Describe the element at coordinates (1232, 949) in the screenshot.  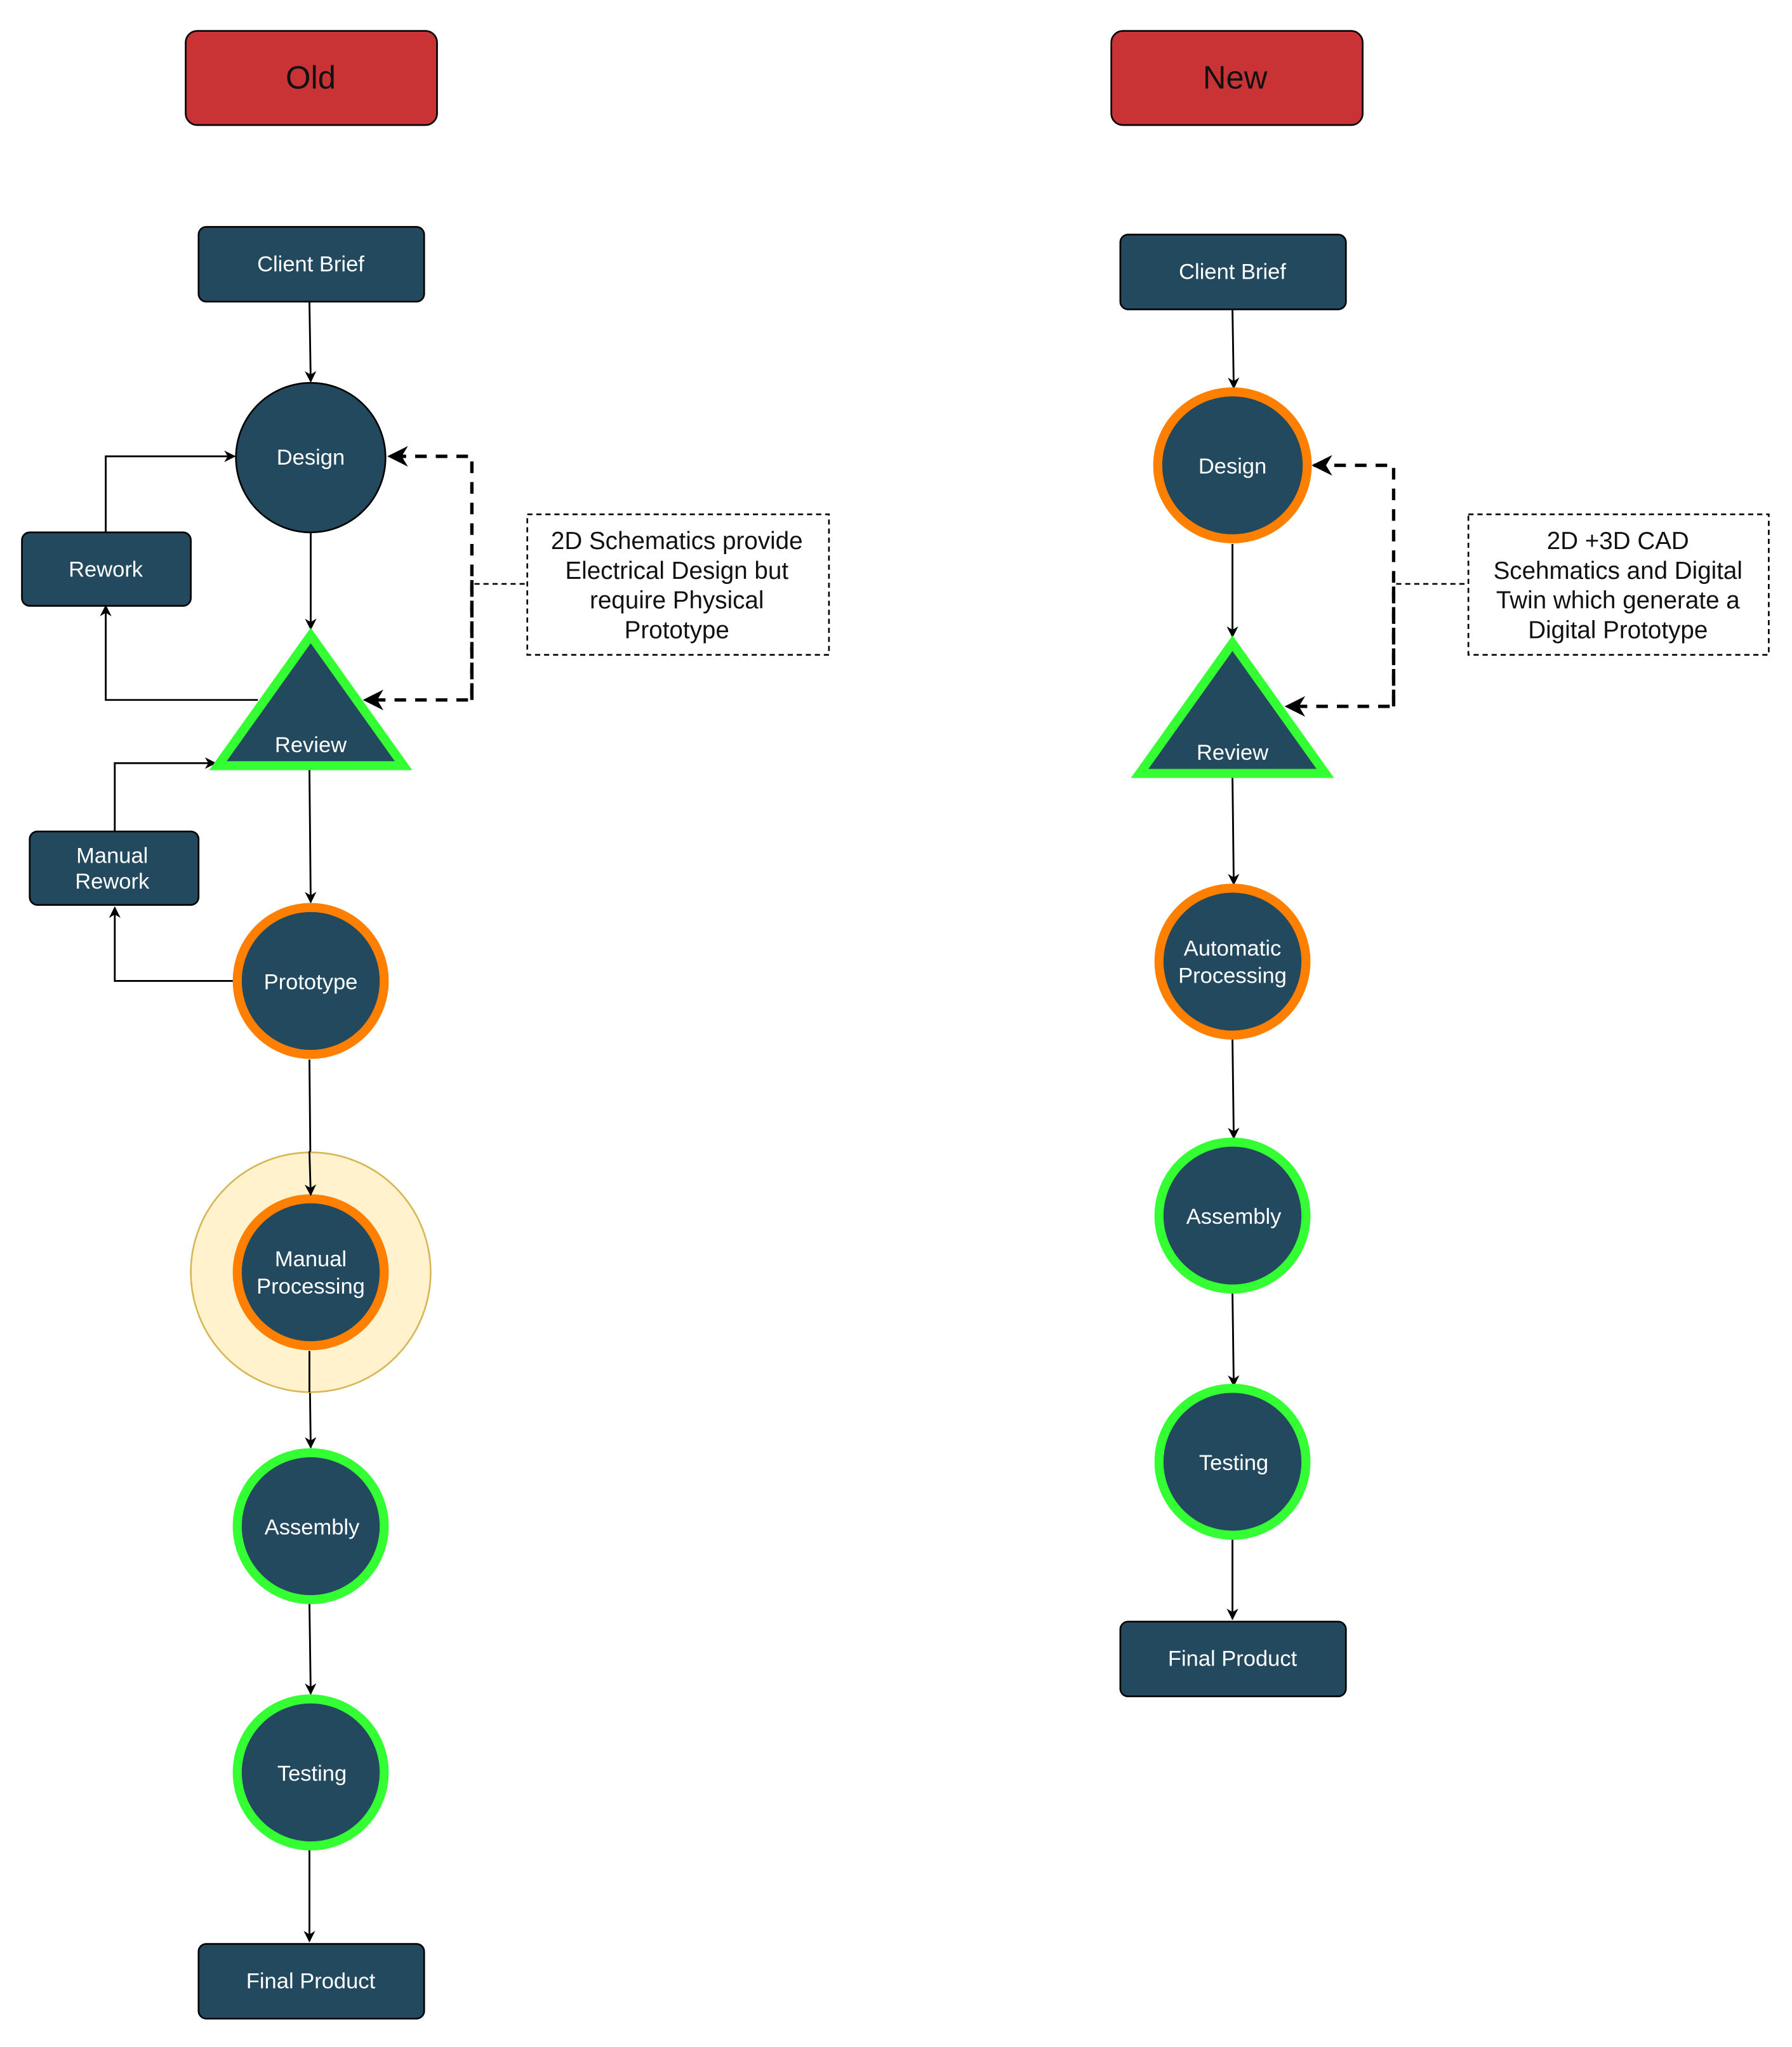
I see `svg-text: Automatic` at that location.